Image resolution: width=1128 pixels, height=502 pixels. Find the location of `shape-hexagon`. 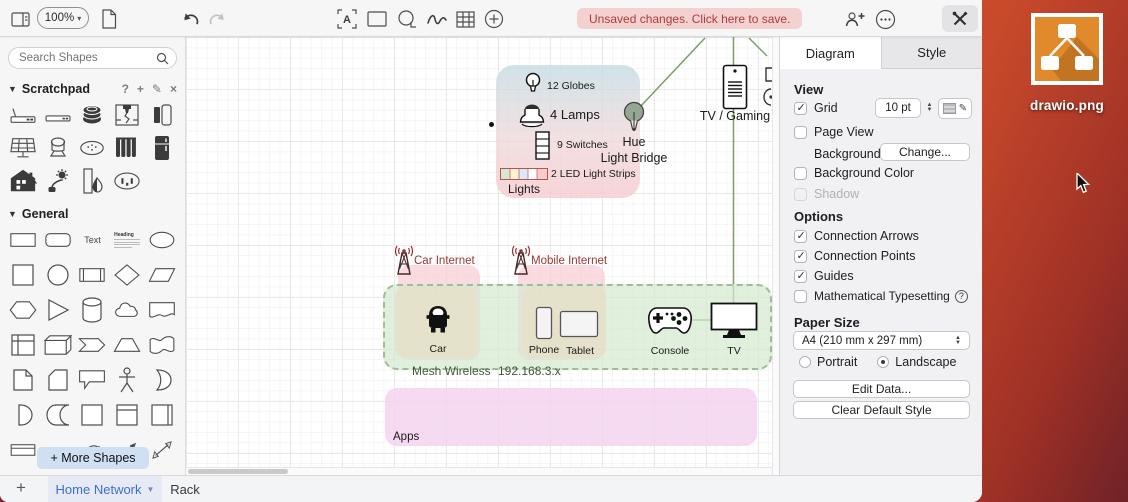

shape-hexagon is located at coordinates (23, 310).